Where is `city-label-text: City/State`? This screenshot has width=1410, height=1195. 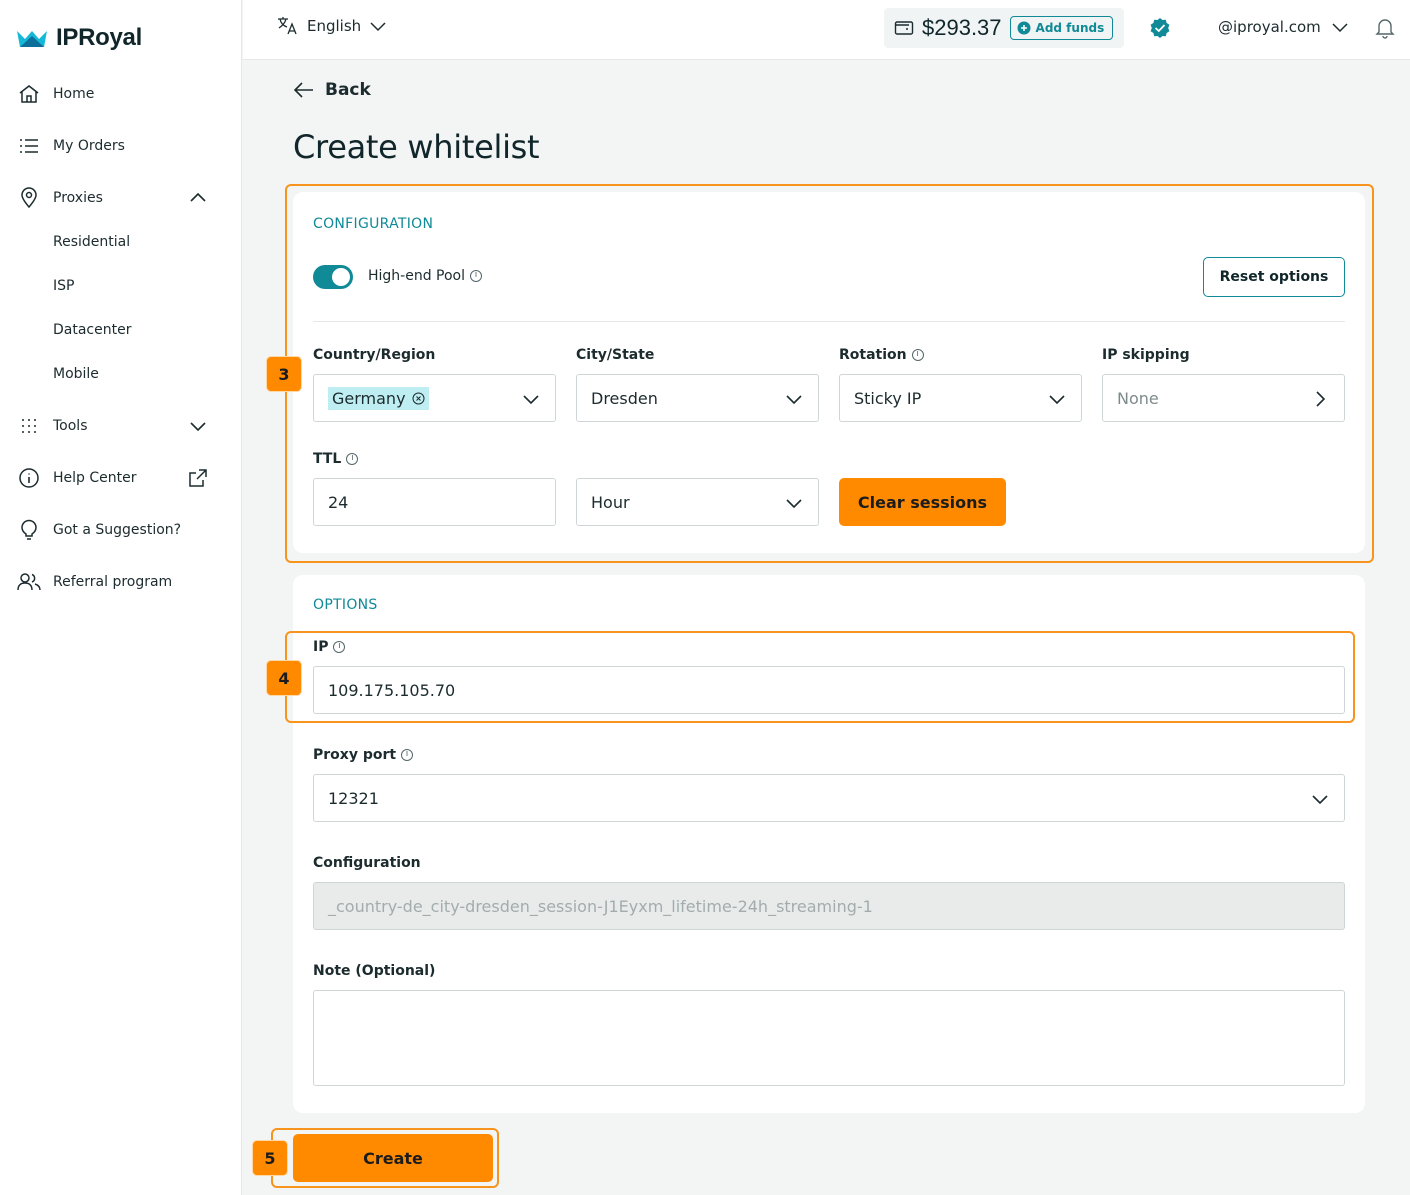 city-label-text: City/State is located at coordinates (615, 355).